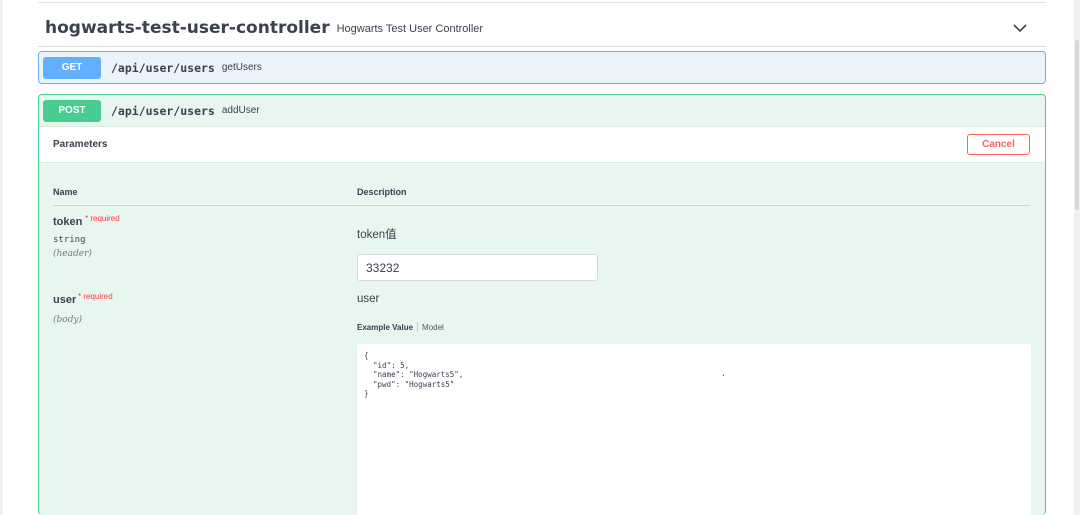 The image size is (1080, 515). Describe the element at coordinates (433, 327) in the screenshot. I see `tab-model: Model` at that location.